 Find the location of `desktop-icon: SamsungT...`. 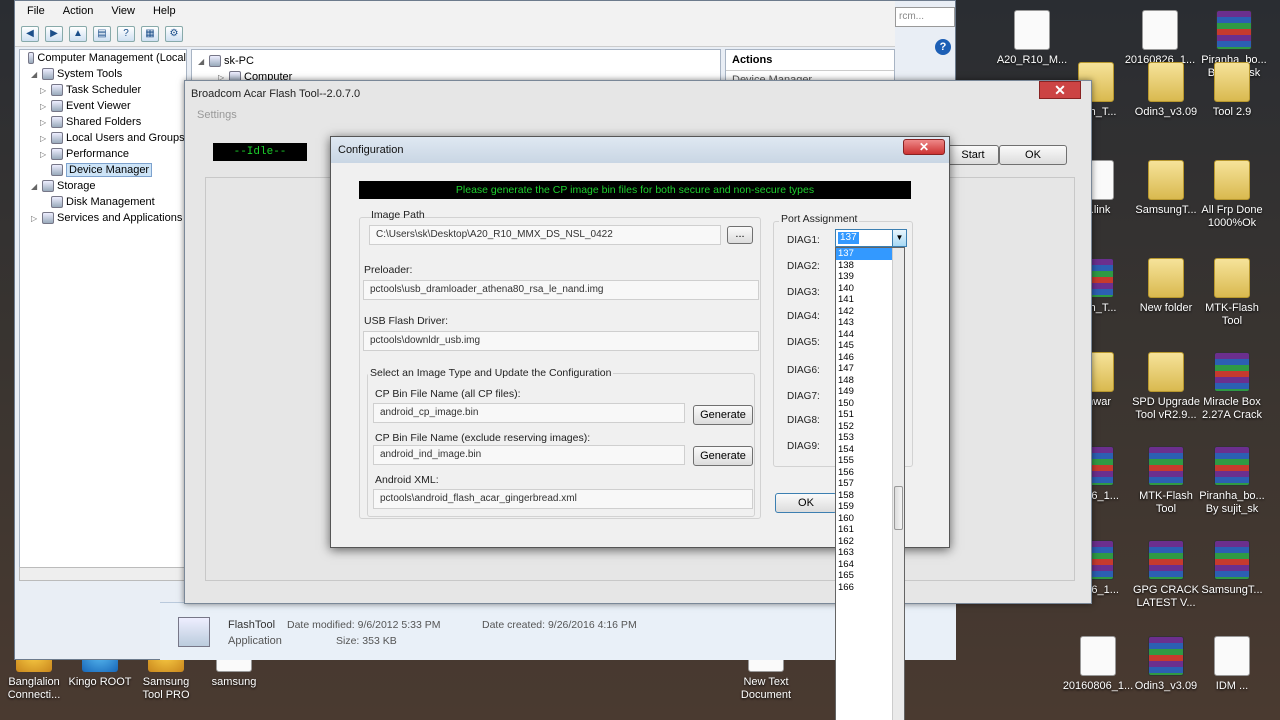

desktop-icon: SamsungT... is located at coordinates (1232, 568).